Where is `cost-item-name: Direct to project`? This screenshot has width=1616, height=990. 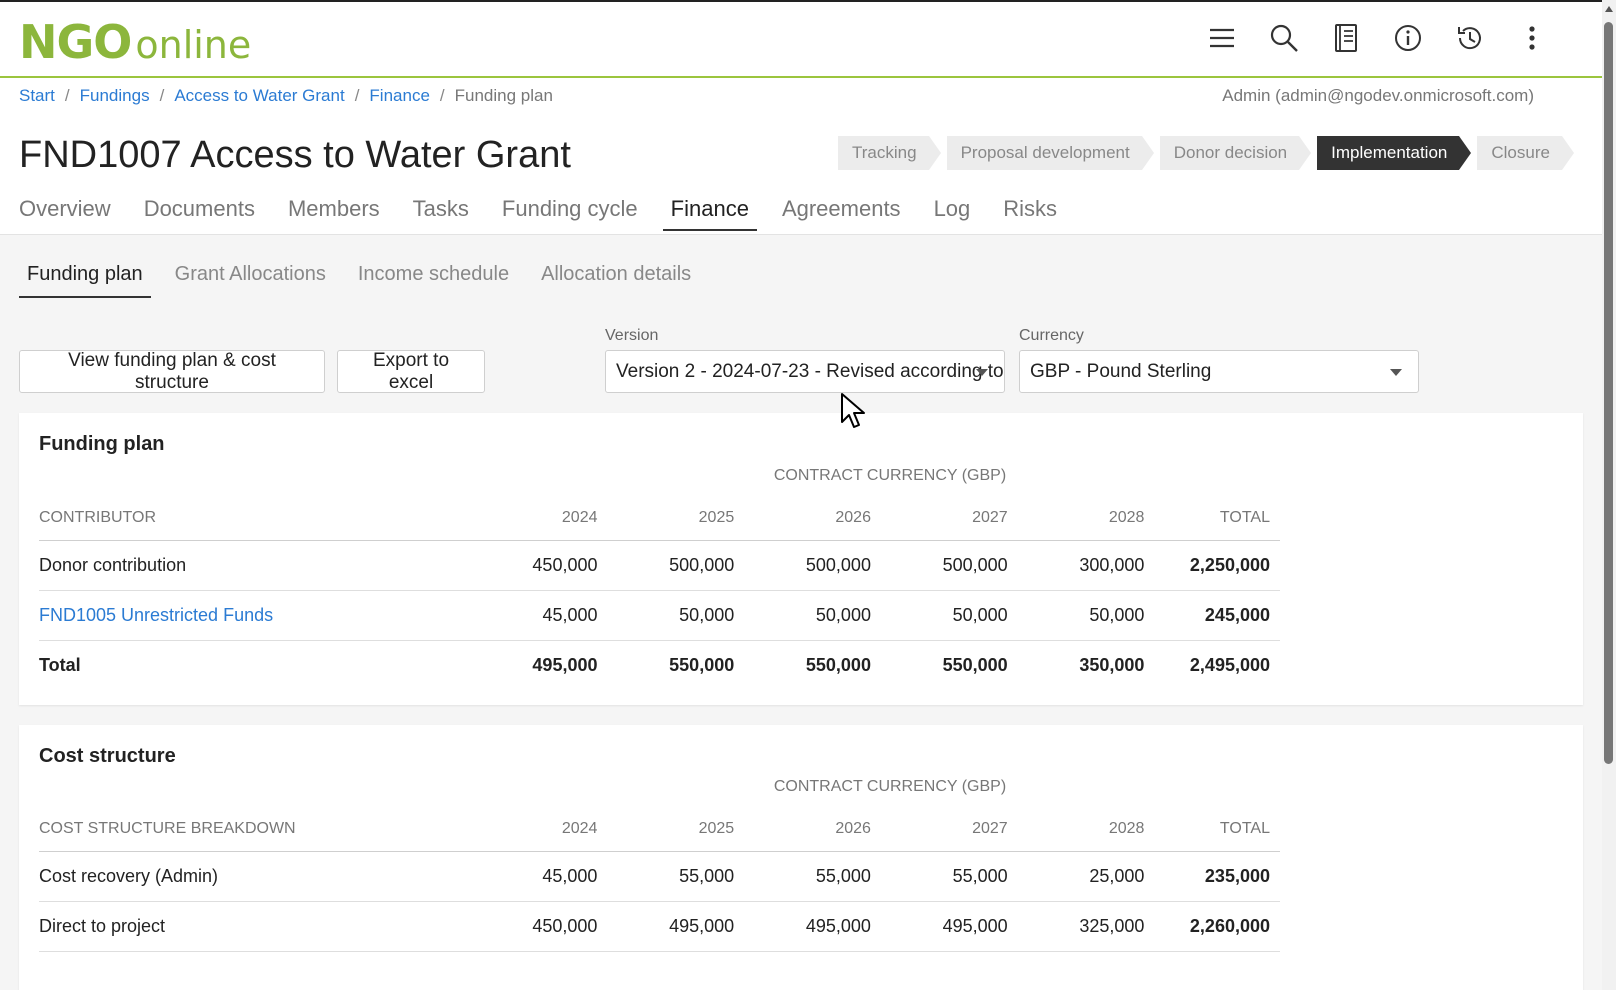 cost-item-name: Direct to project is located at coordinates (250, 926).